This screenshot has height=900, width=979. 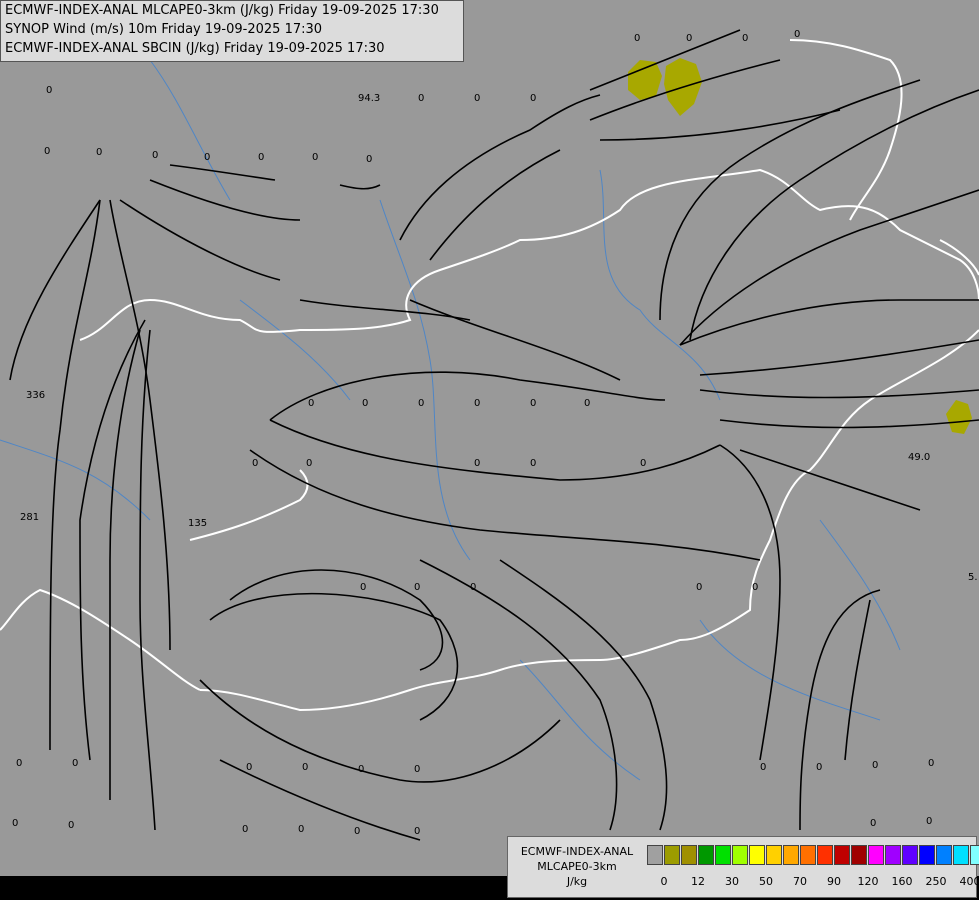 I want to click on map-value: 336, so click(x=35, y=395).